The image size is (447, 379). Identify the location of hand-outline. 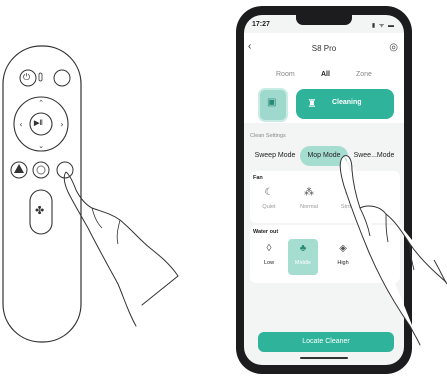
(393, 250).